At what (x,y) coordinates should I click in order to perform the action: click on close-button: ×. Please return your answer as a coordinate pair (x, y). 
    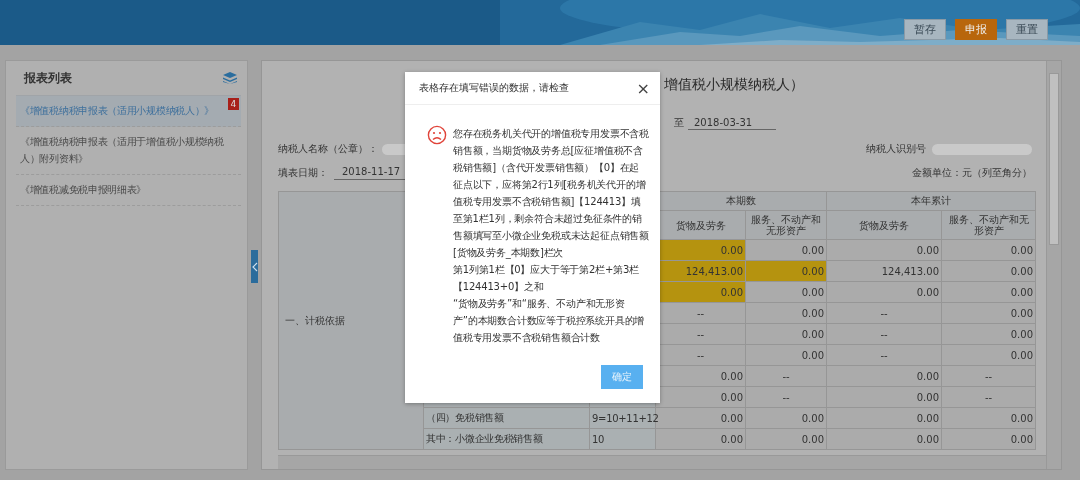
    Looking at the image, I should click on (643, 88).